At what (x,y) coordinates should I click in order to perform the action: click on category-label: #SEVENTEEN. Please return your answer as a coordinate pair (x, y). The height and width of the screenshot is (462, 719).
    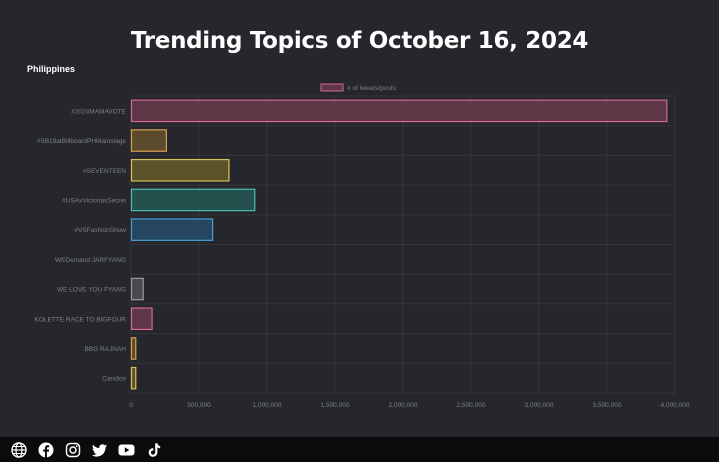
    Looking at the image, I should click on (104, 171).